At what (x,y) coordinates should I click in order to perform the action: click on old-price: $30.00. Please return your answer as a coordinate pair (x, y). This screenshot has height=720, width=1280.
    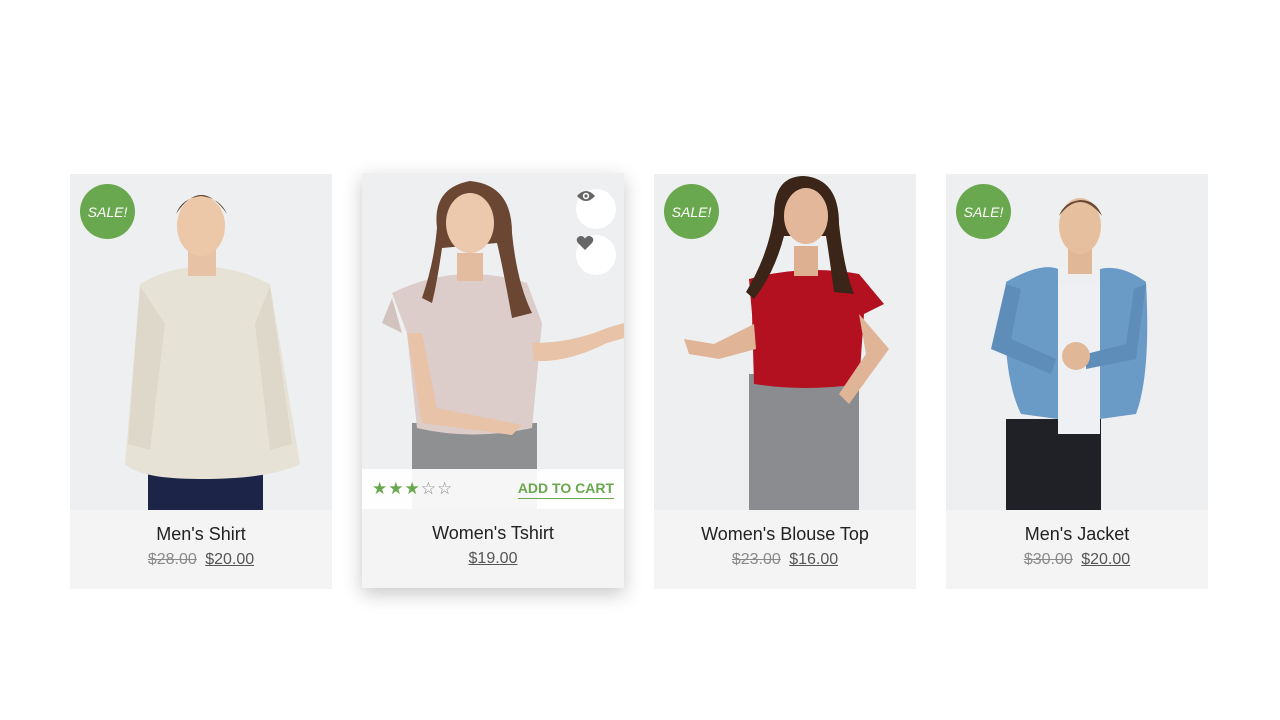
    Looking at the image, I should click on (1048, 559).